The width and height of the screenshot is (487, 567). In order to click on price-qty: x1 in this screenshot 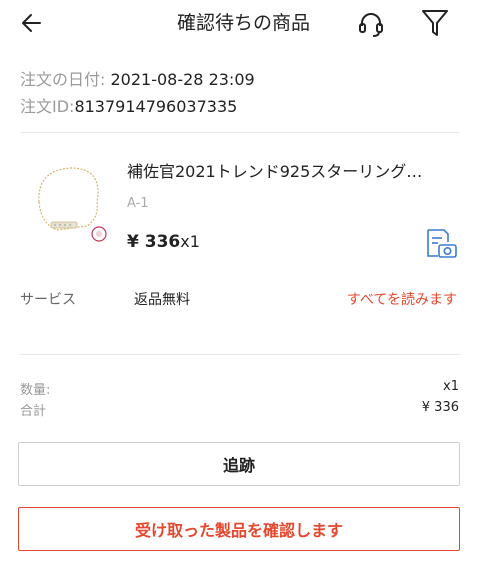, I will do `click(190, 241)`.